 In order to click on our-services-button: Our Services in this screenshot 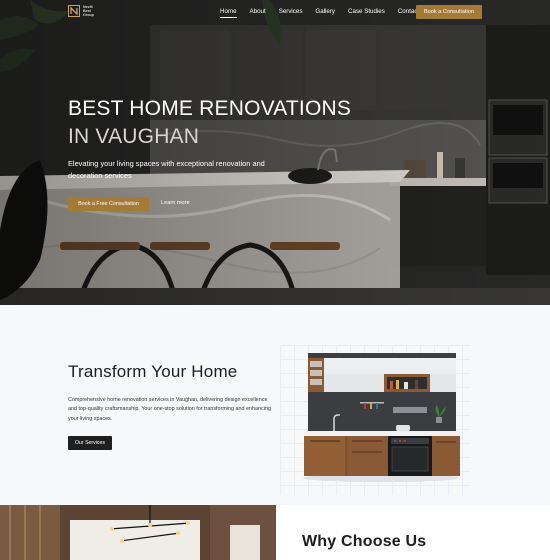, I will do `click(90, 443)`.